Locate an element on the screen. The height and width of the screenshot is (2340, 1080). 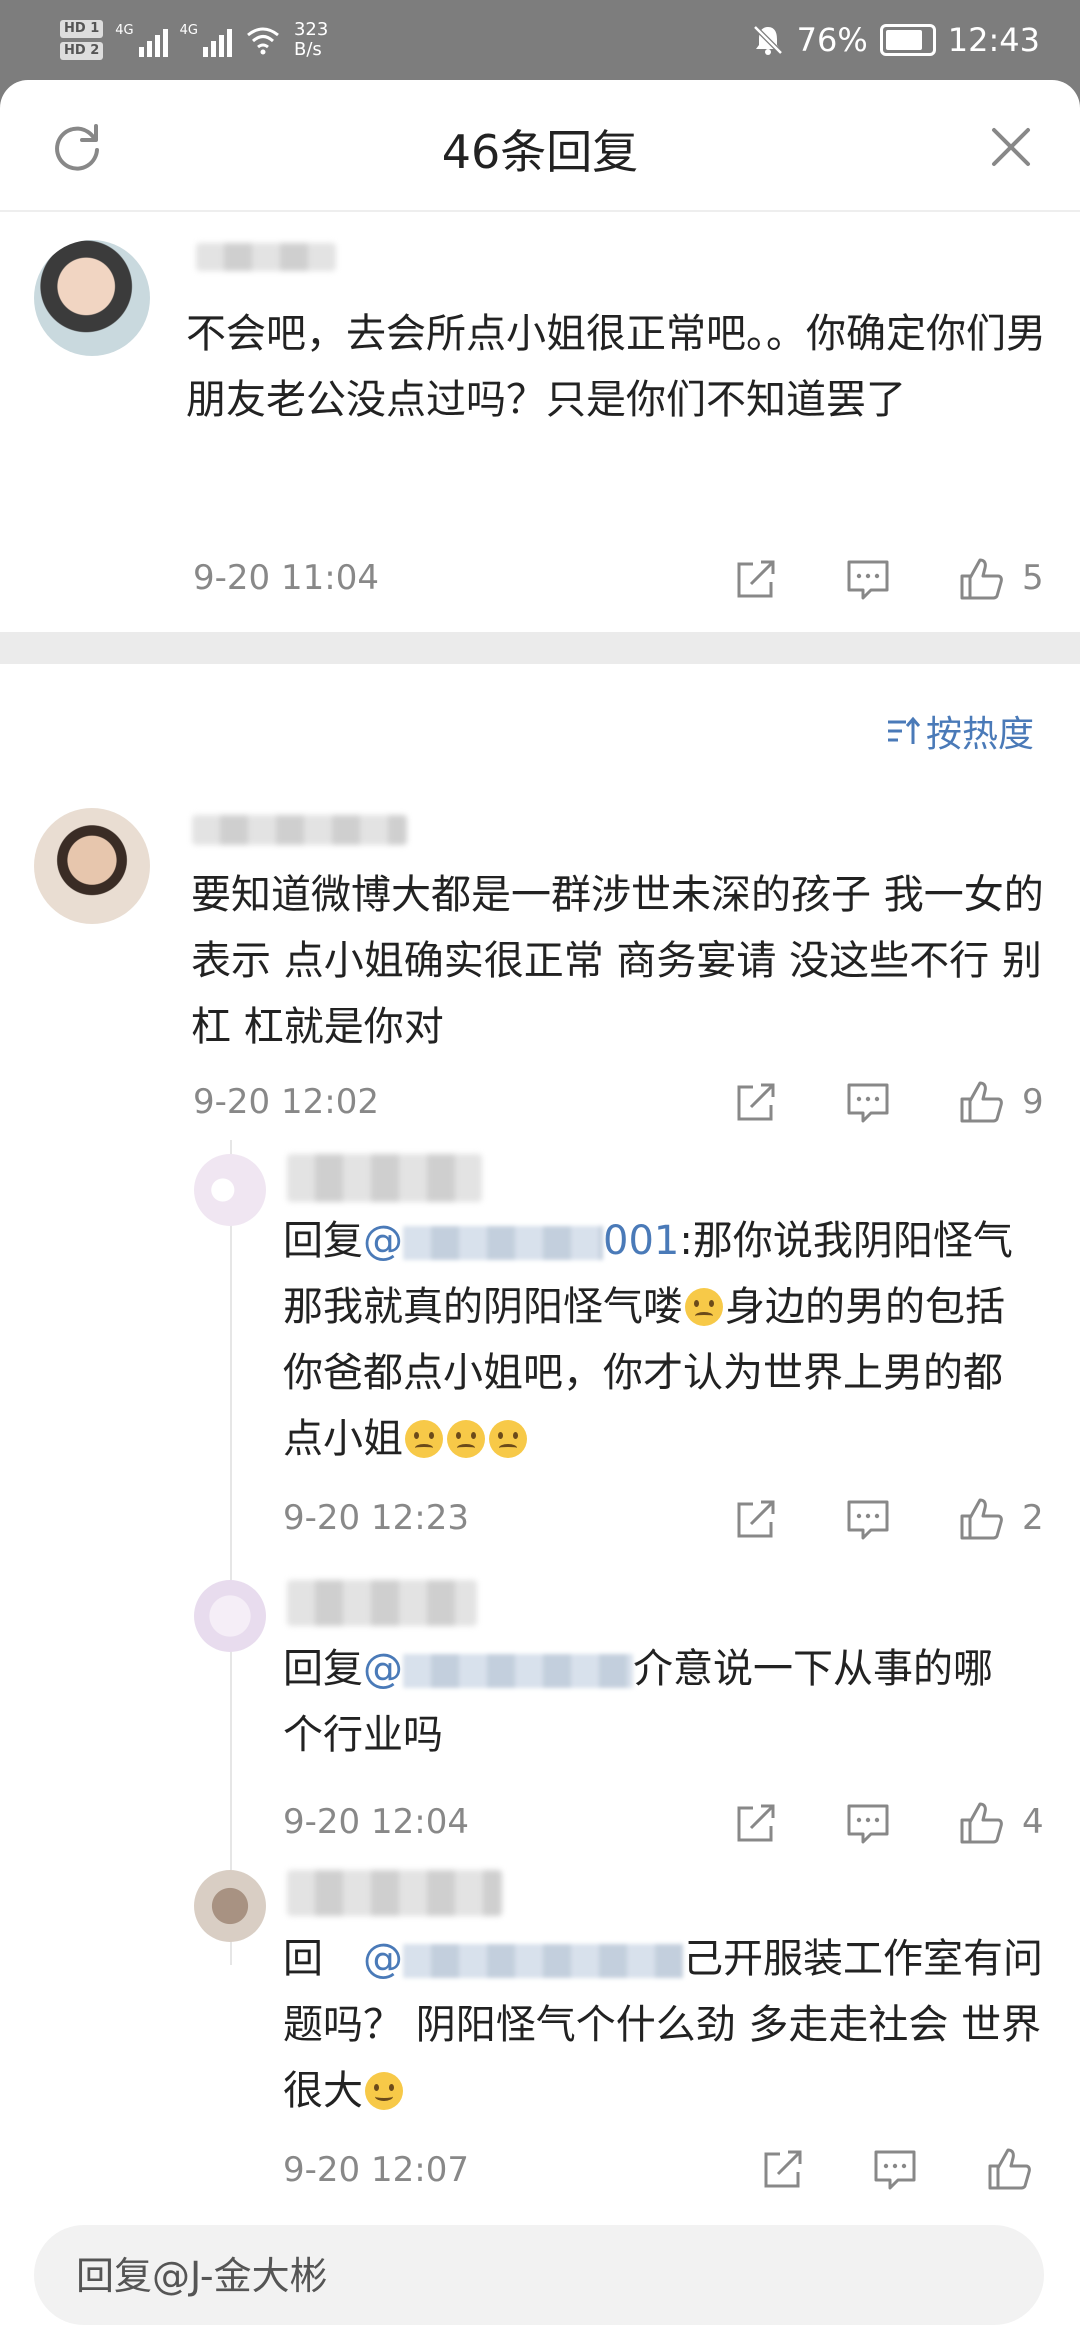
wifi-icon is located at coordinates (263, 41).